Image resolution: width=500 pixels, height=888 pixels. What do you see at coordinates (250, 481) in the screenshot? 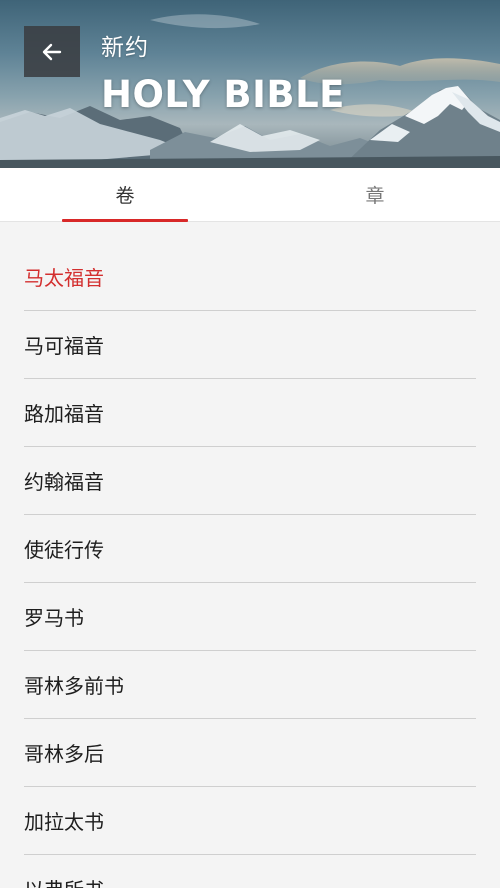
I see `book-item-john: 约翰福音` at bounding box center [250, 481].